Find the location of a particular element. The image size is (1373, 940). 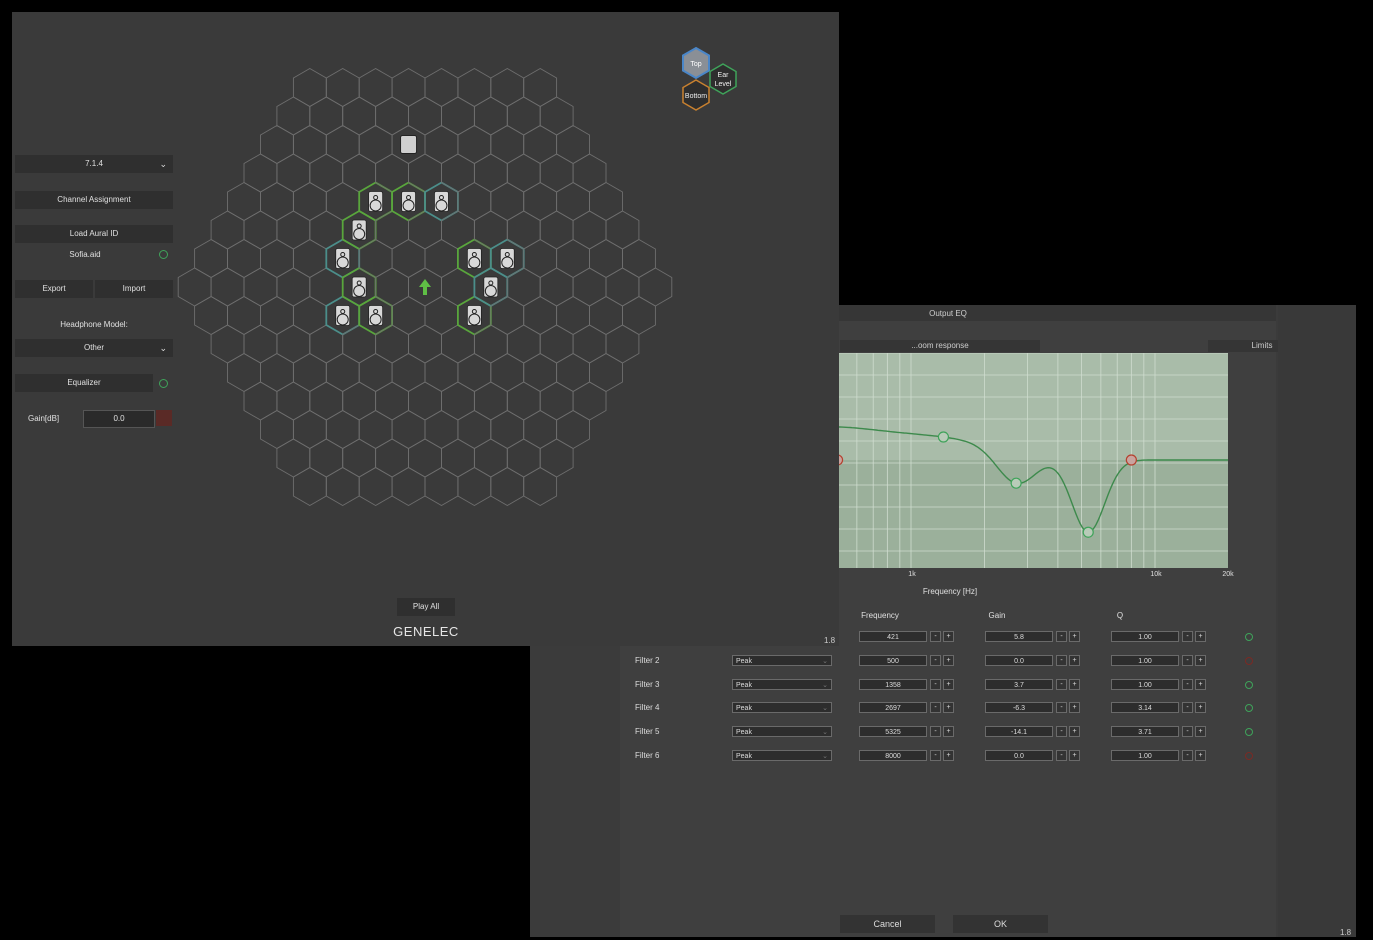

filter-q-input: 3.71 is located at coordinates (1145, 731).